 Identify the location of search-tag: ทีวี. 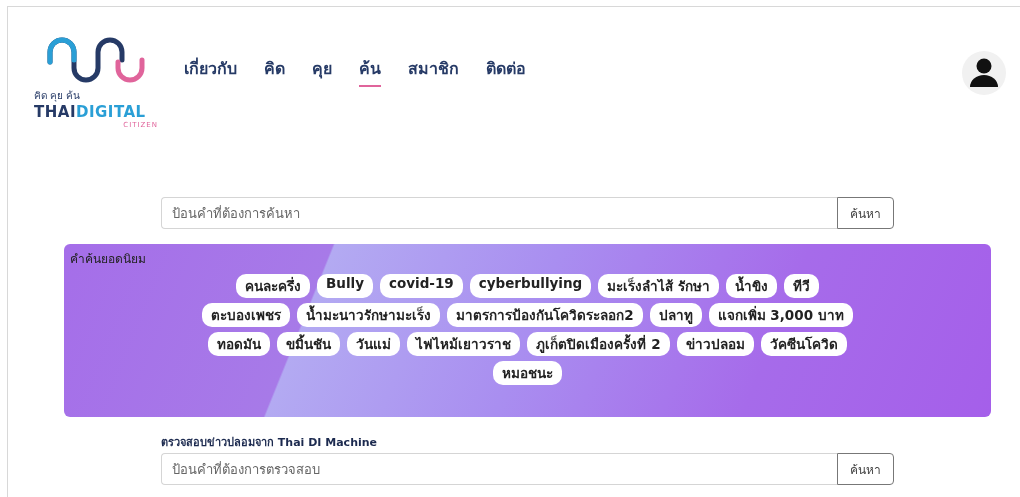
(801, 286).